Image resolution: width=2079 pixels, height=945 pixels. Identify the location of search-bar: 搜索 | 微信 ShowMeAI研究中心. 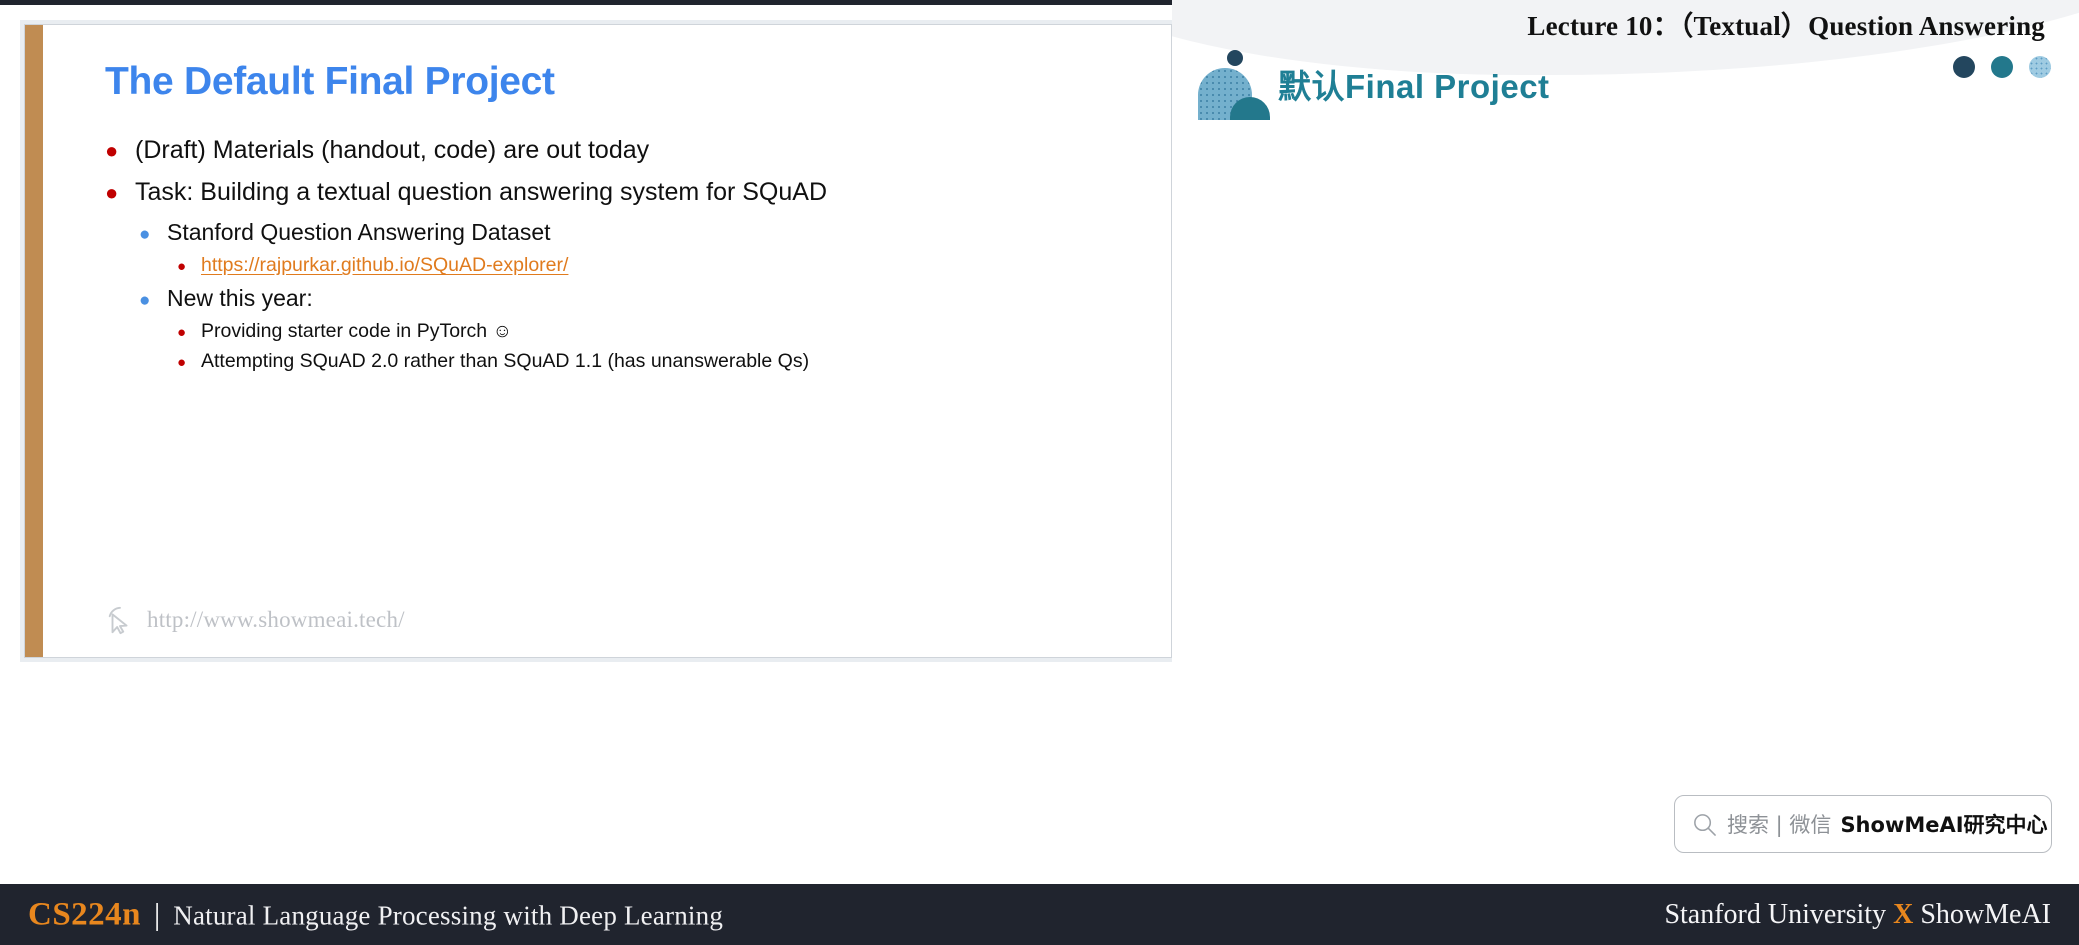
(1863, 824).